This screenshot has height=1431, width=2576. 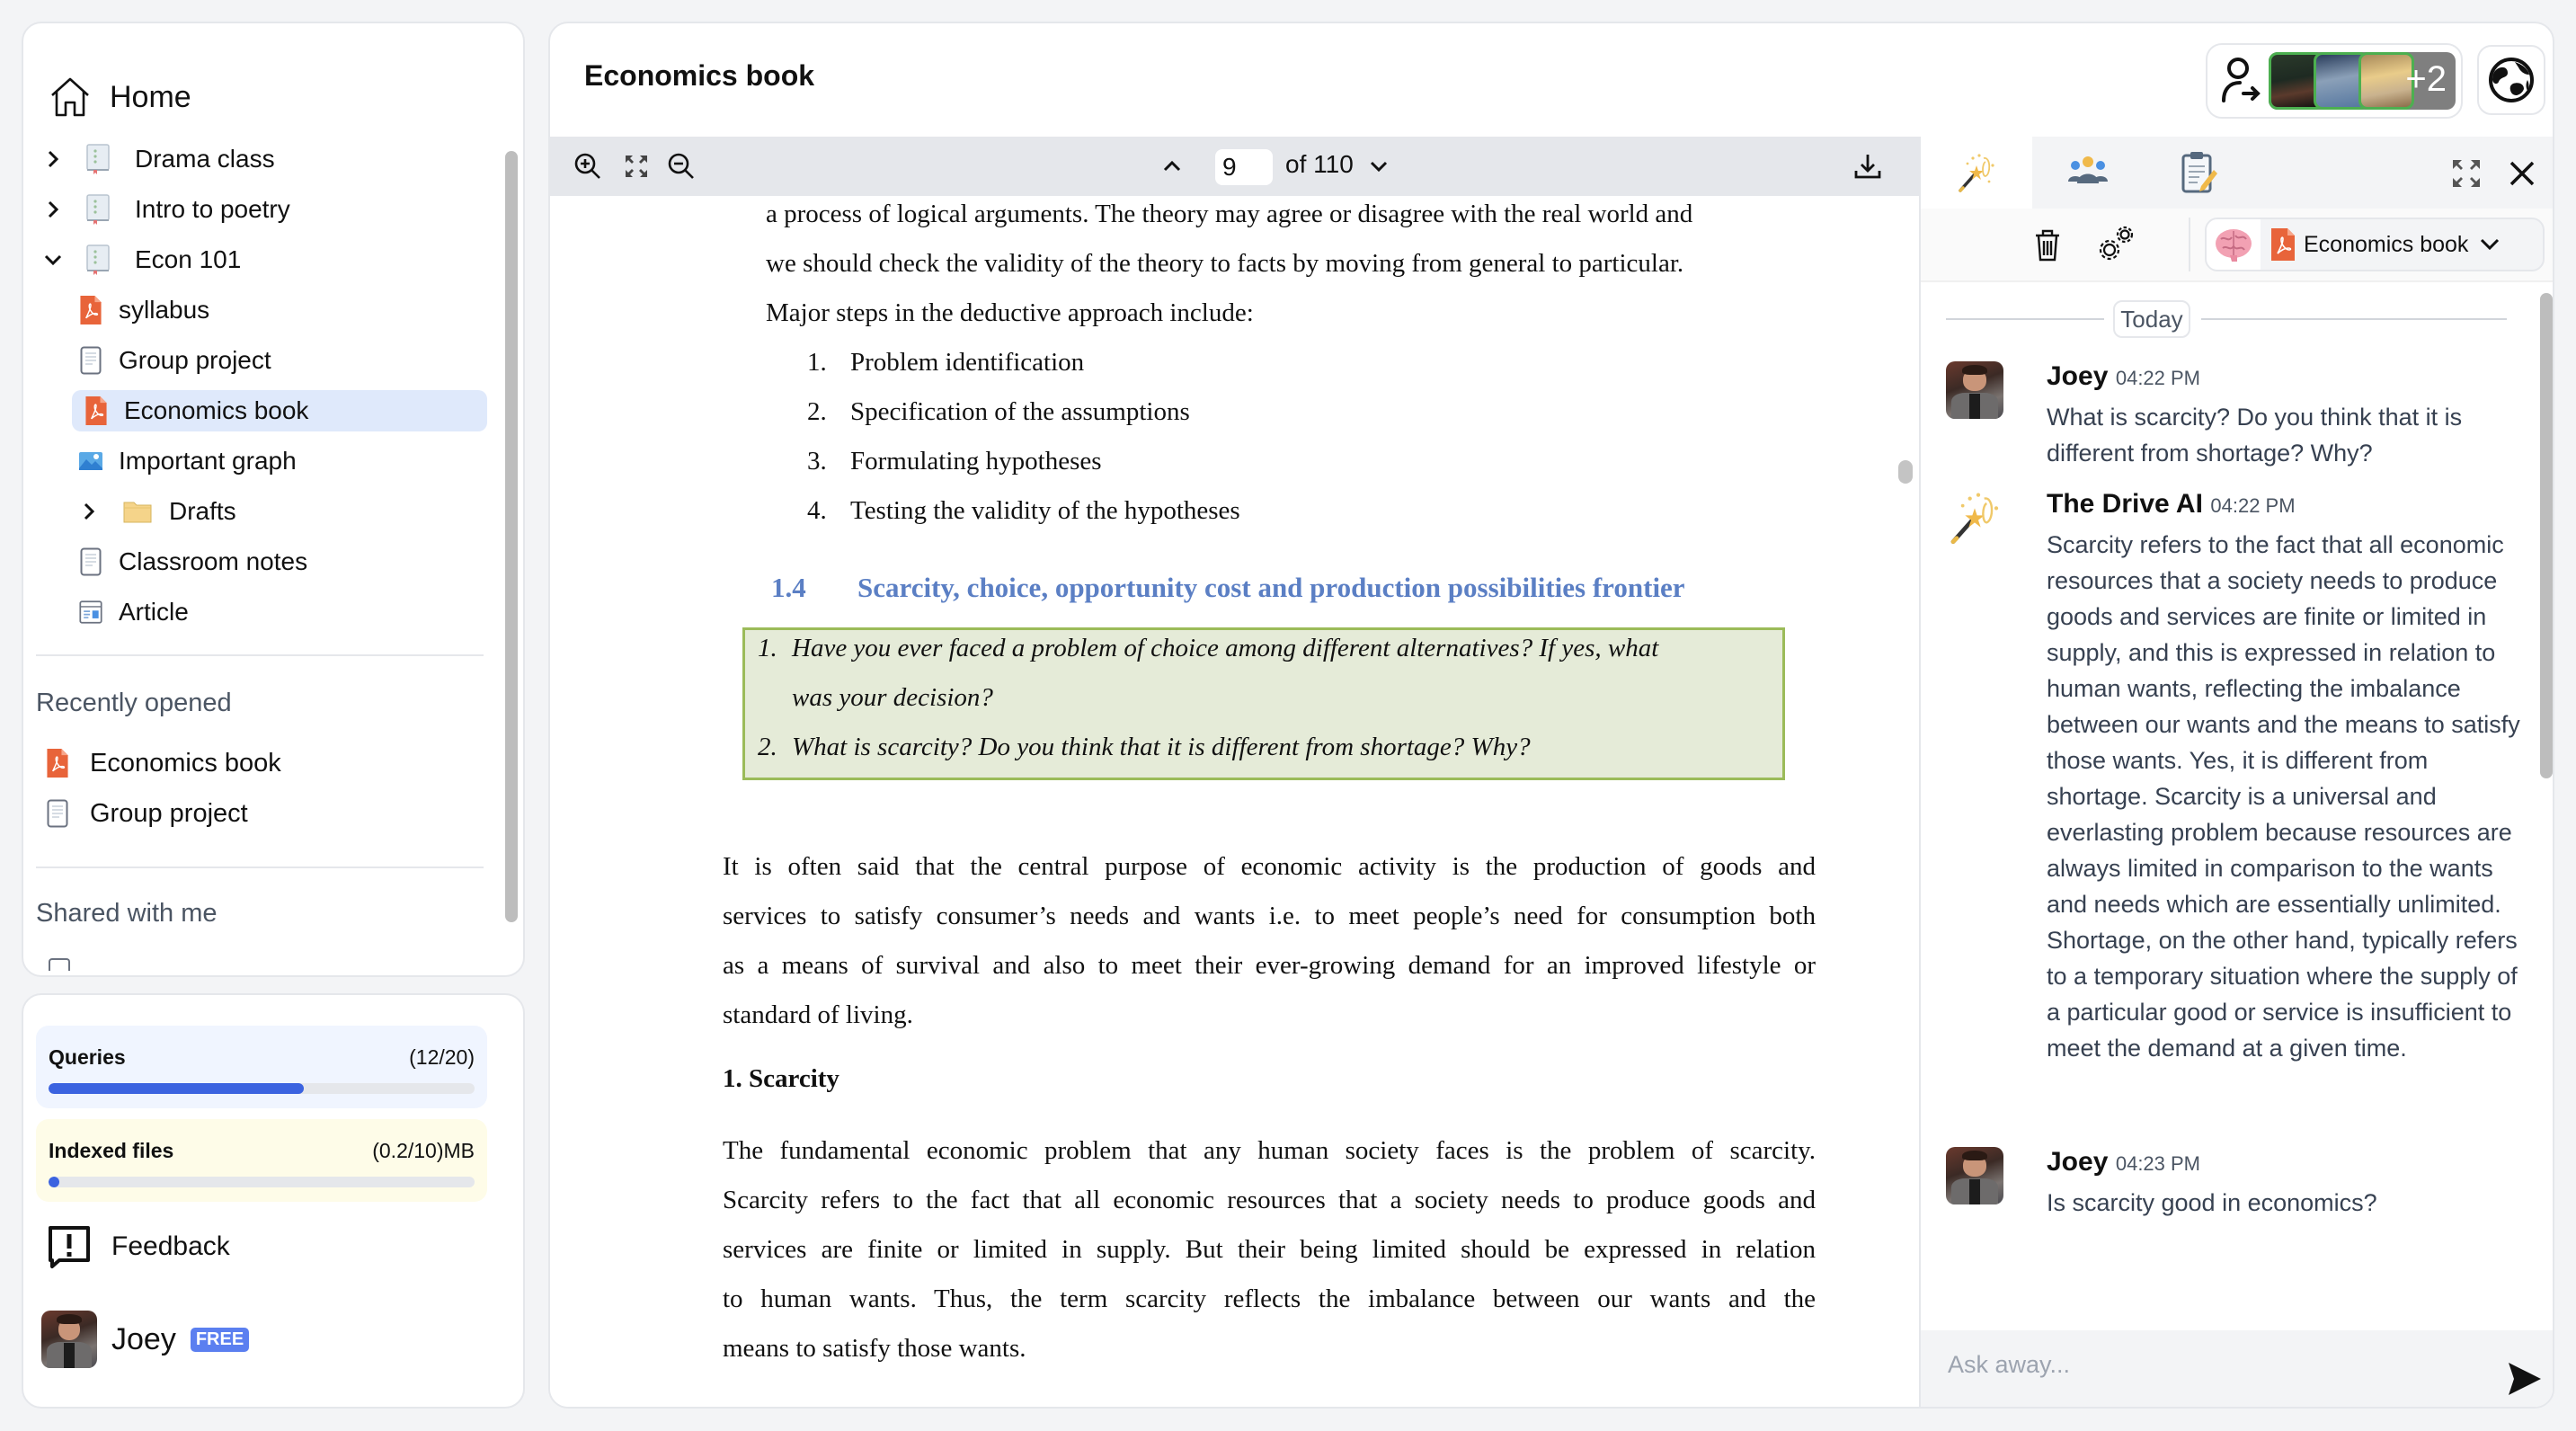 What do you see at coordinates (213, 561) in the screenshot?
I see `sidebar-item-label: Classroom notes` at bounding box center [213, 561].